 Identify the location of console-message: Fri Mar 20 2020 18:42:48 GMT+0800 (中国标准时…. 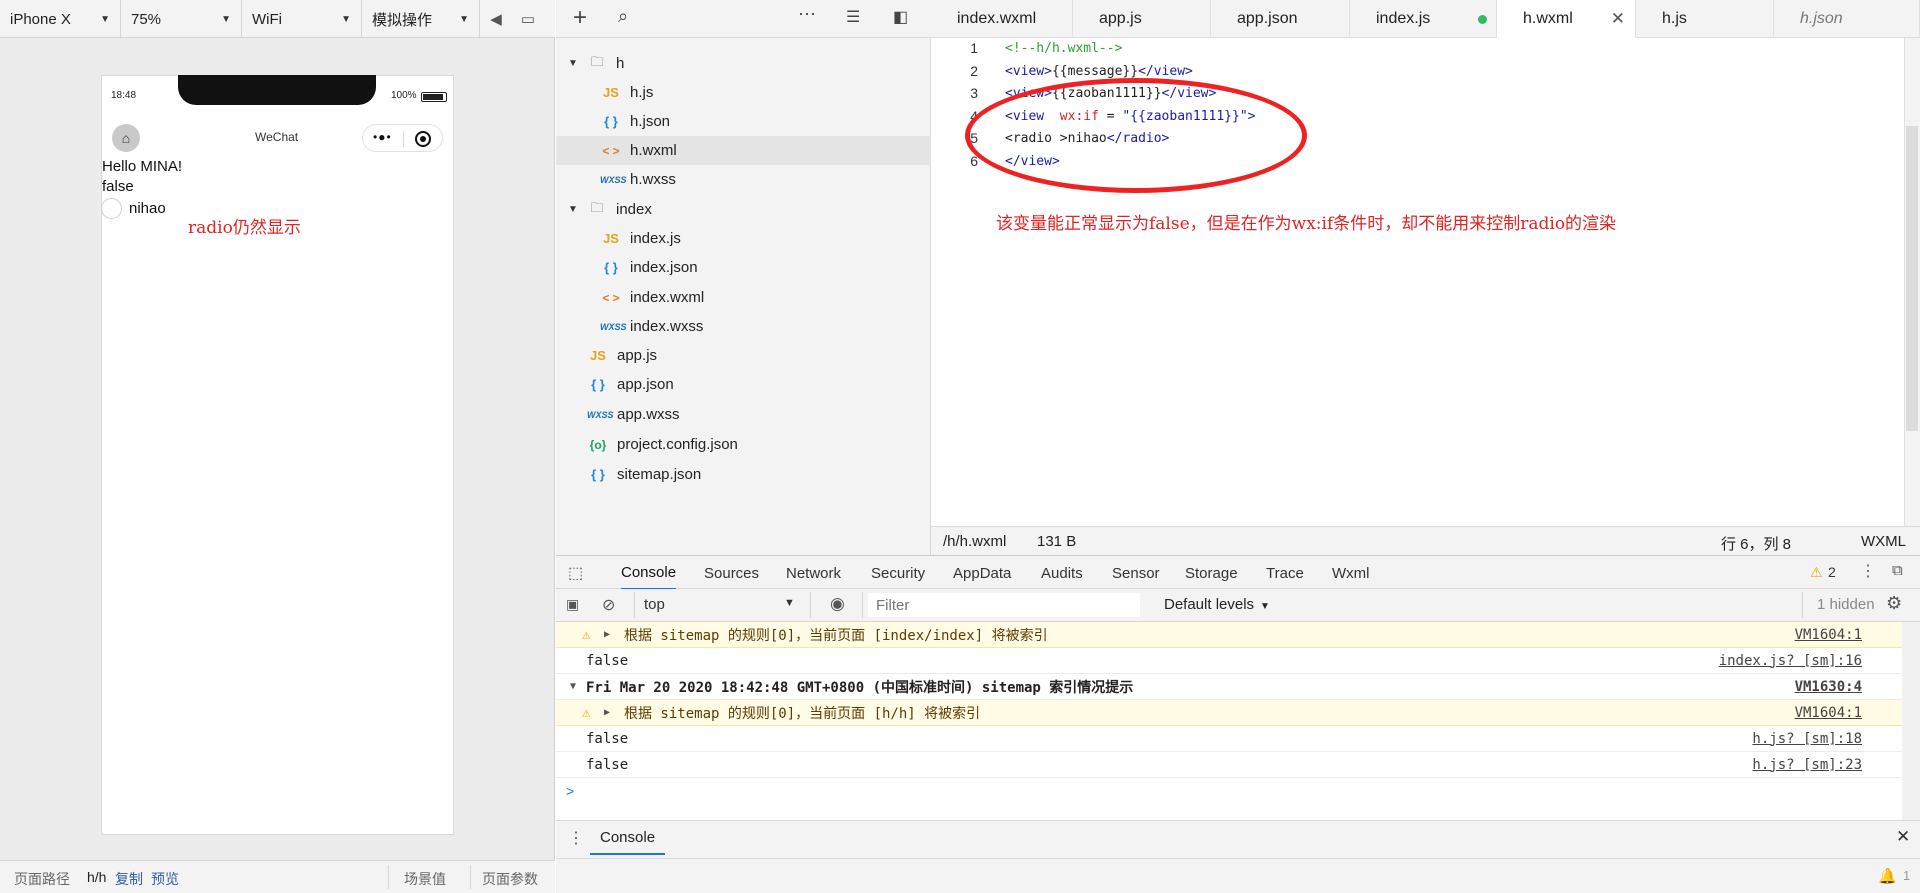
(860, 687).